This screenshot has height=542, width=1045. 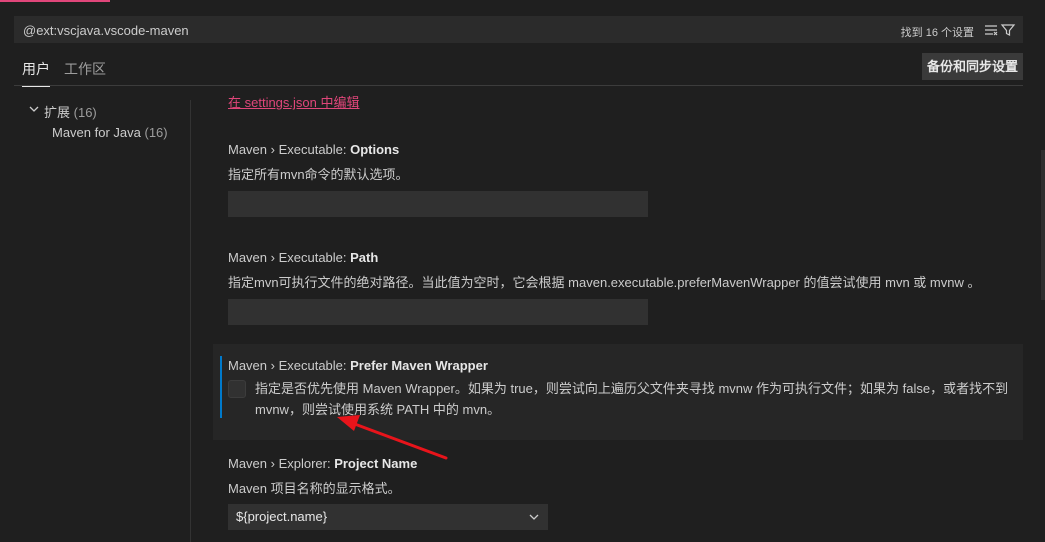 What do you see at coordinates (237, 389) in the screenshot?
I see `prefer-maven-wrapper-checkbox` at bounding box center [237, 389].